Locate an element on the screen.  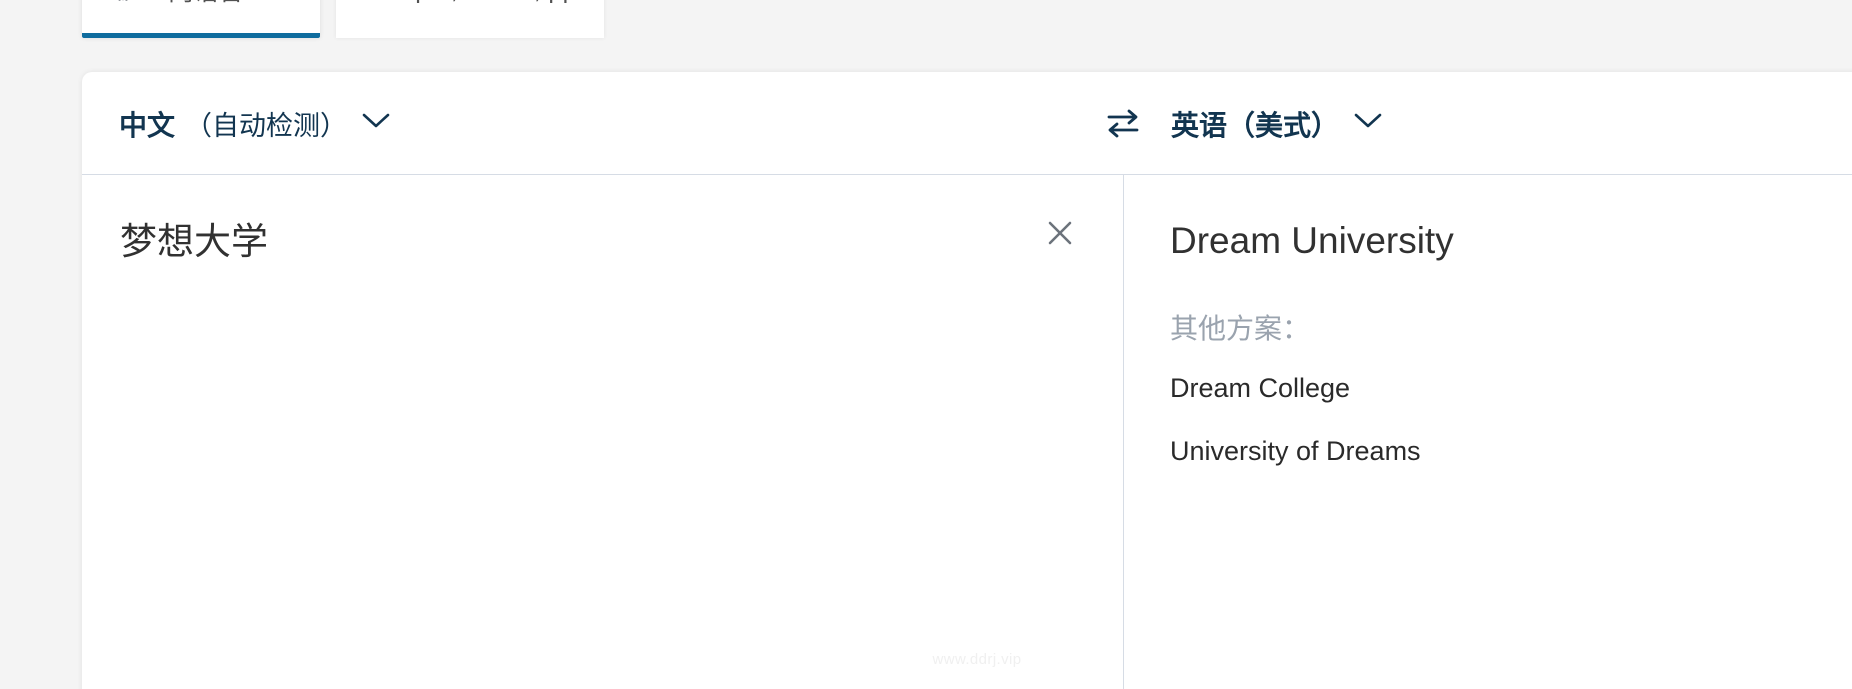
tab-documents-label: .pdf, .docx., pptx is located at coordinates (502, 2).